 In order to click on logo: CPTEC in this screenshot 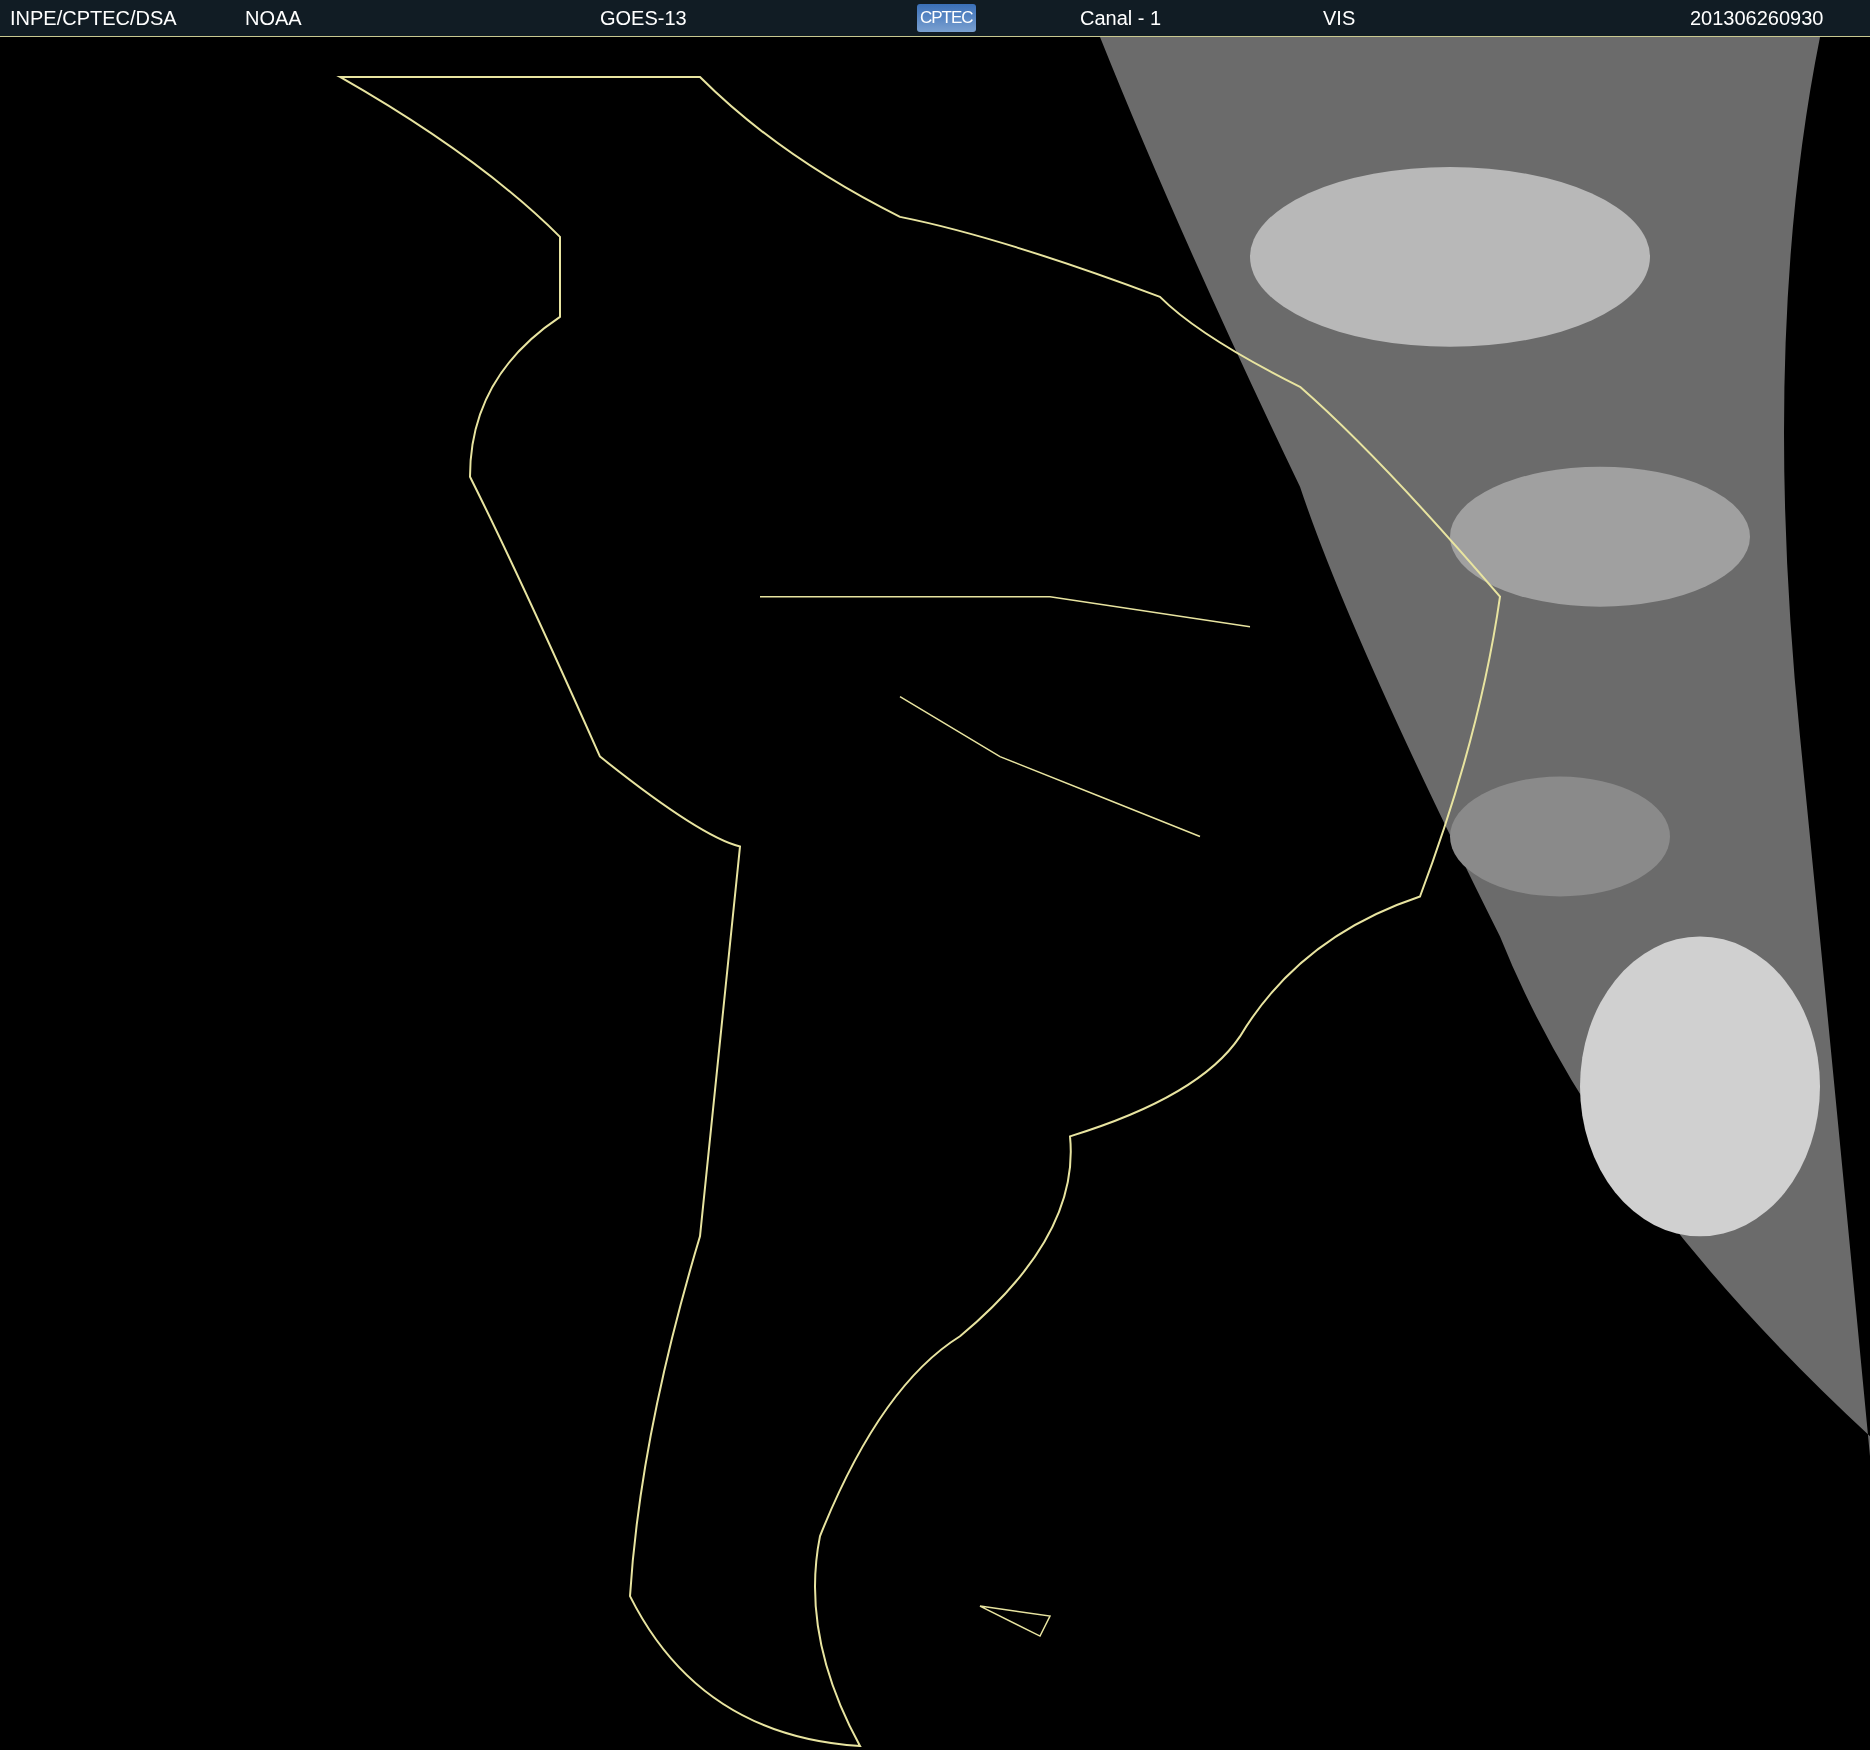, I will do `click(946, 18)`.